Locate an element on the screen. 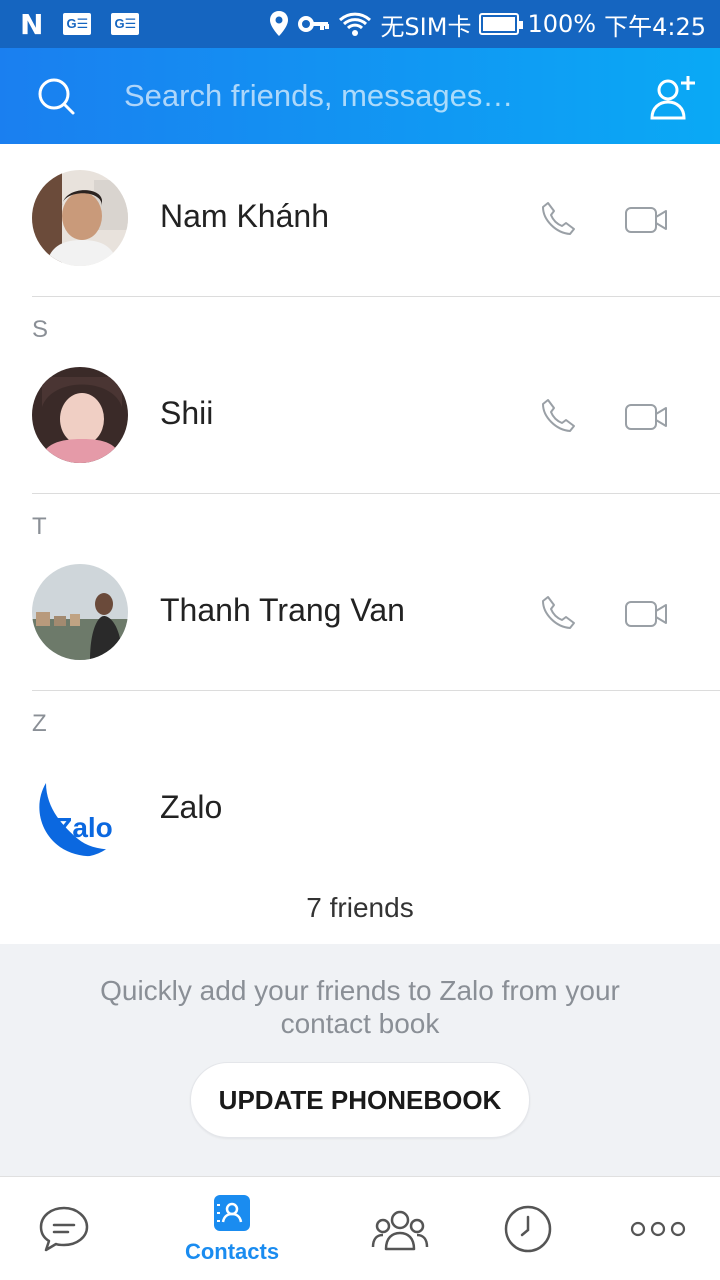  n-logo-icon: N is located at coordinates (32, 24).